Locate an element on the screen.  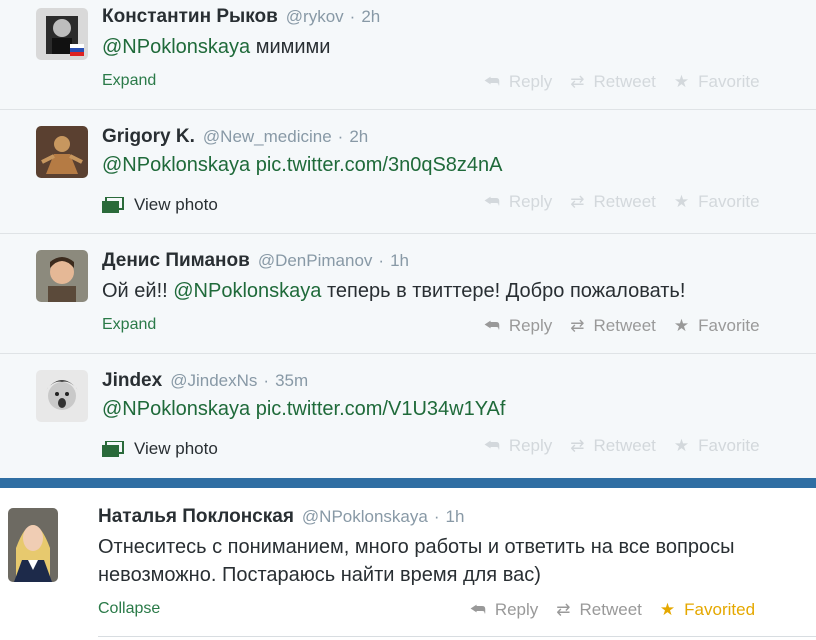
timestamp: 35m is located at coordinates (291, 380).